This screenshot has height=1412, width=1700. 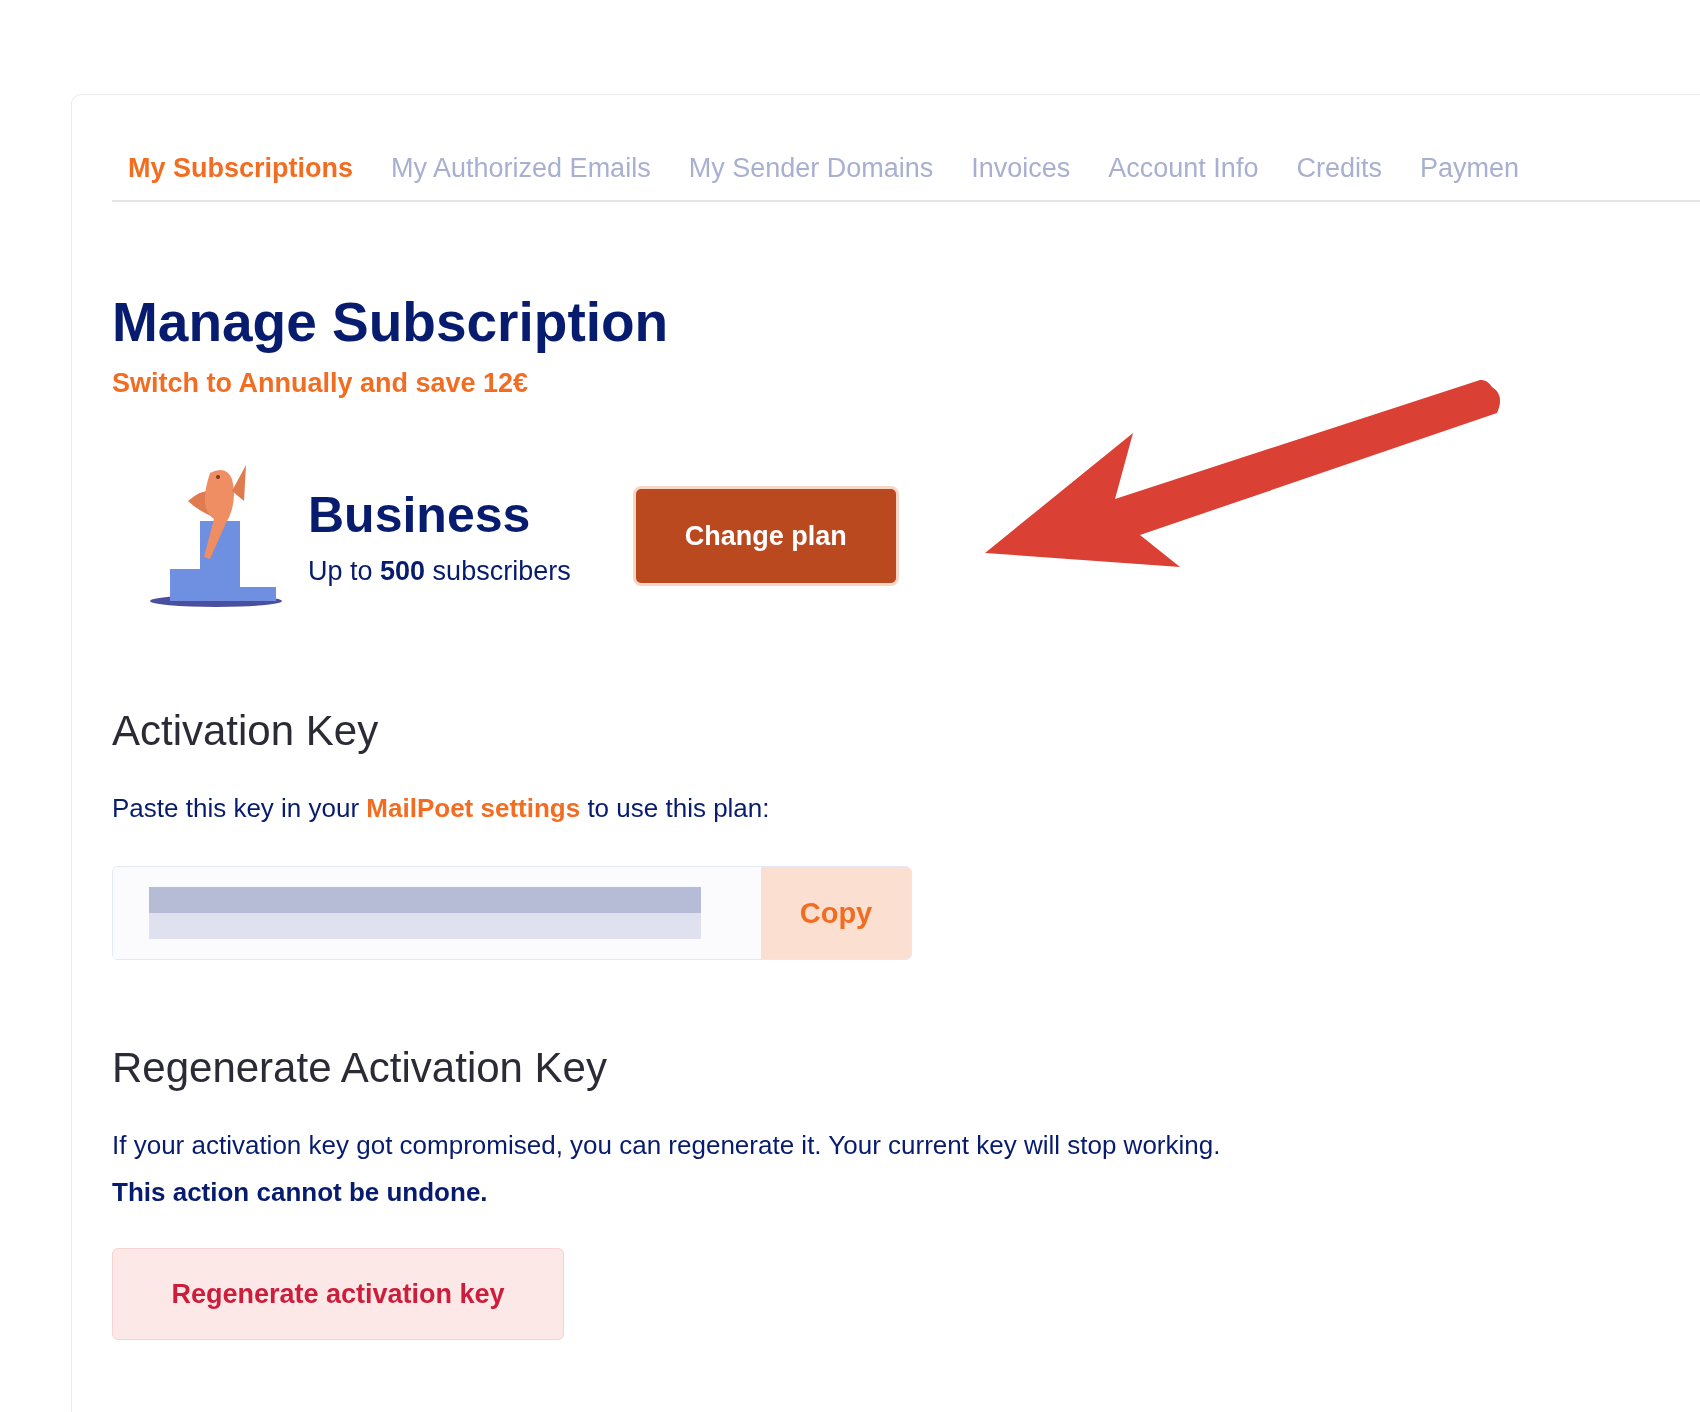 What do you see at coordinates (1339, 176) in the screenshot?
I see `nav-tab: Credits` at bounding box center [1339, 176].